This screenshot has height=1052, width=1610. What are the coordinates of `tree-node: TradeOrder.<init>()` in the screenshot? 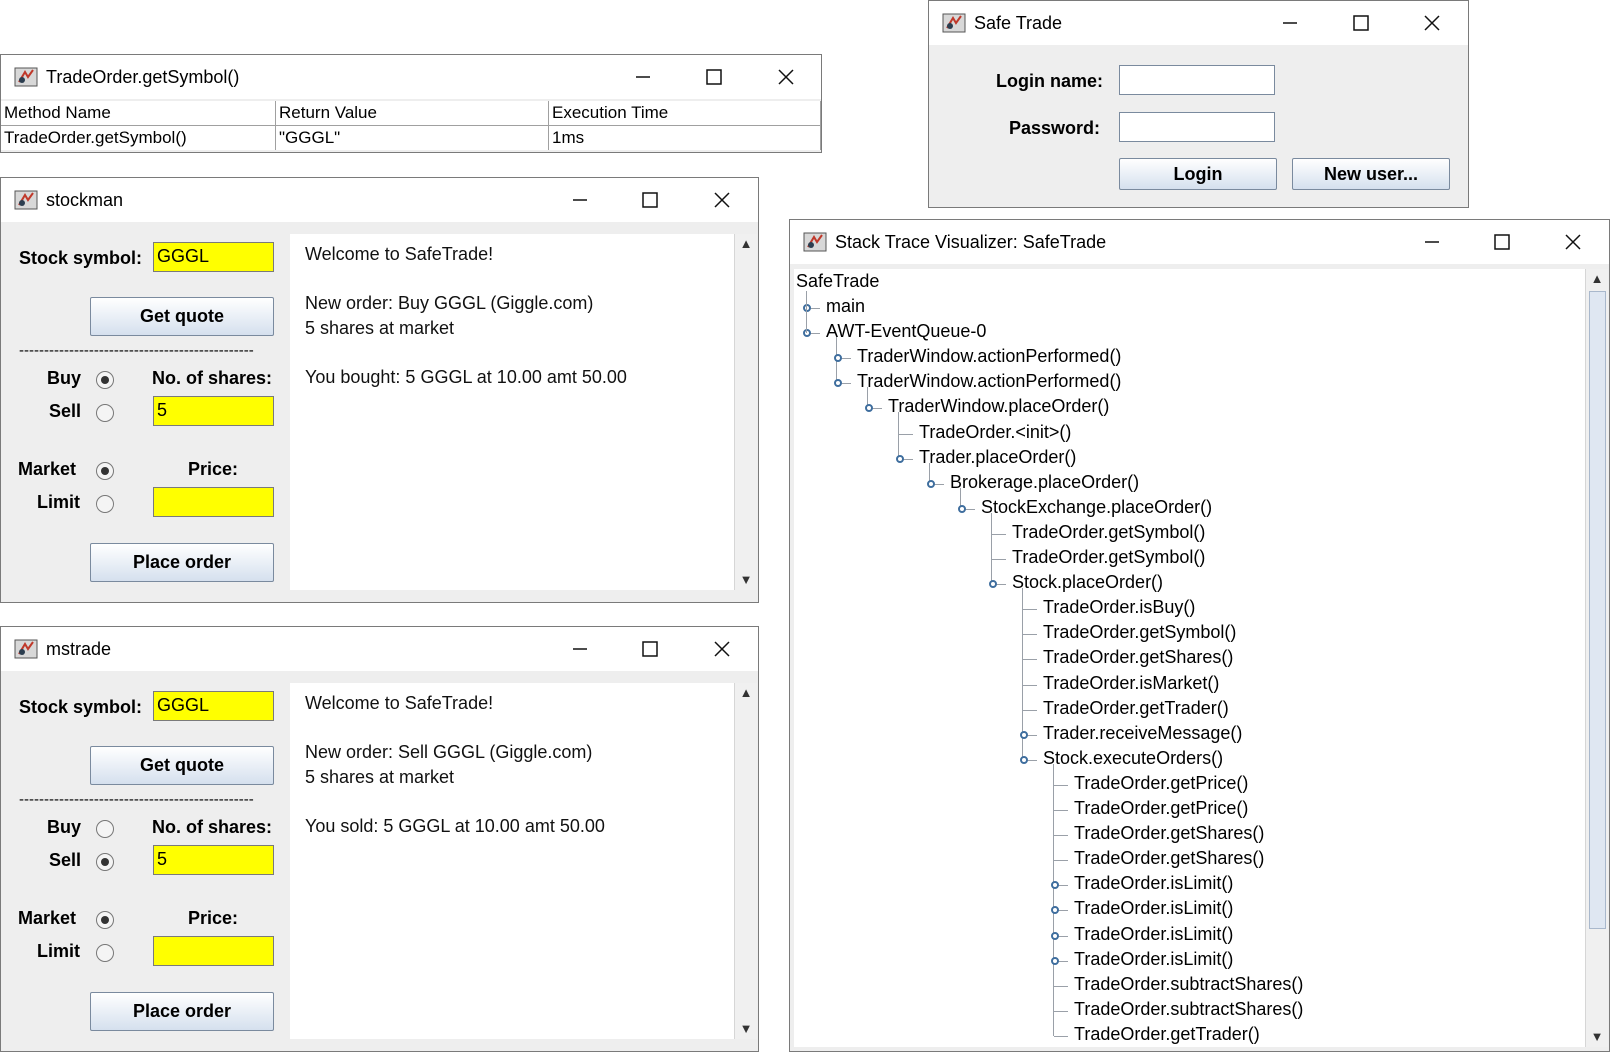 It's located at (995, 432).